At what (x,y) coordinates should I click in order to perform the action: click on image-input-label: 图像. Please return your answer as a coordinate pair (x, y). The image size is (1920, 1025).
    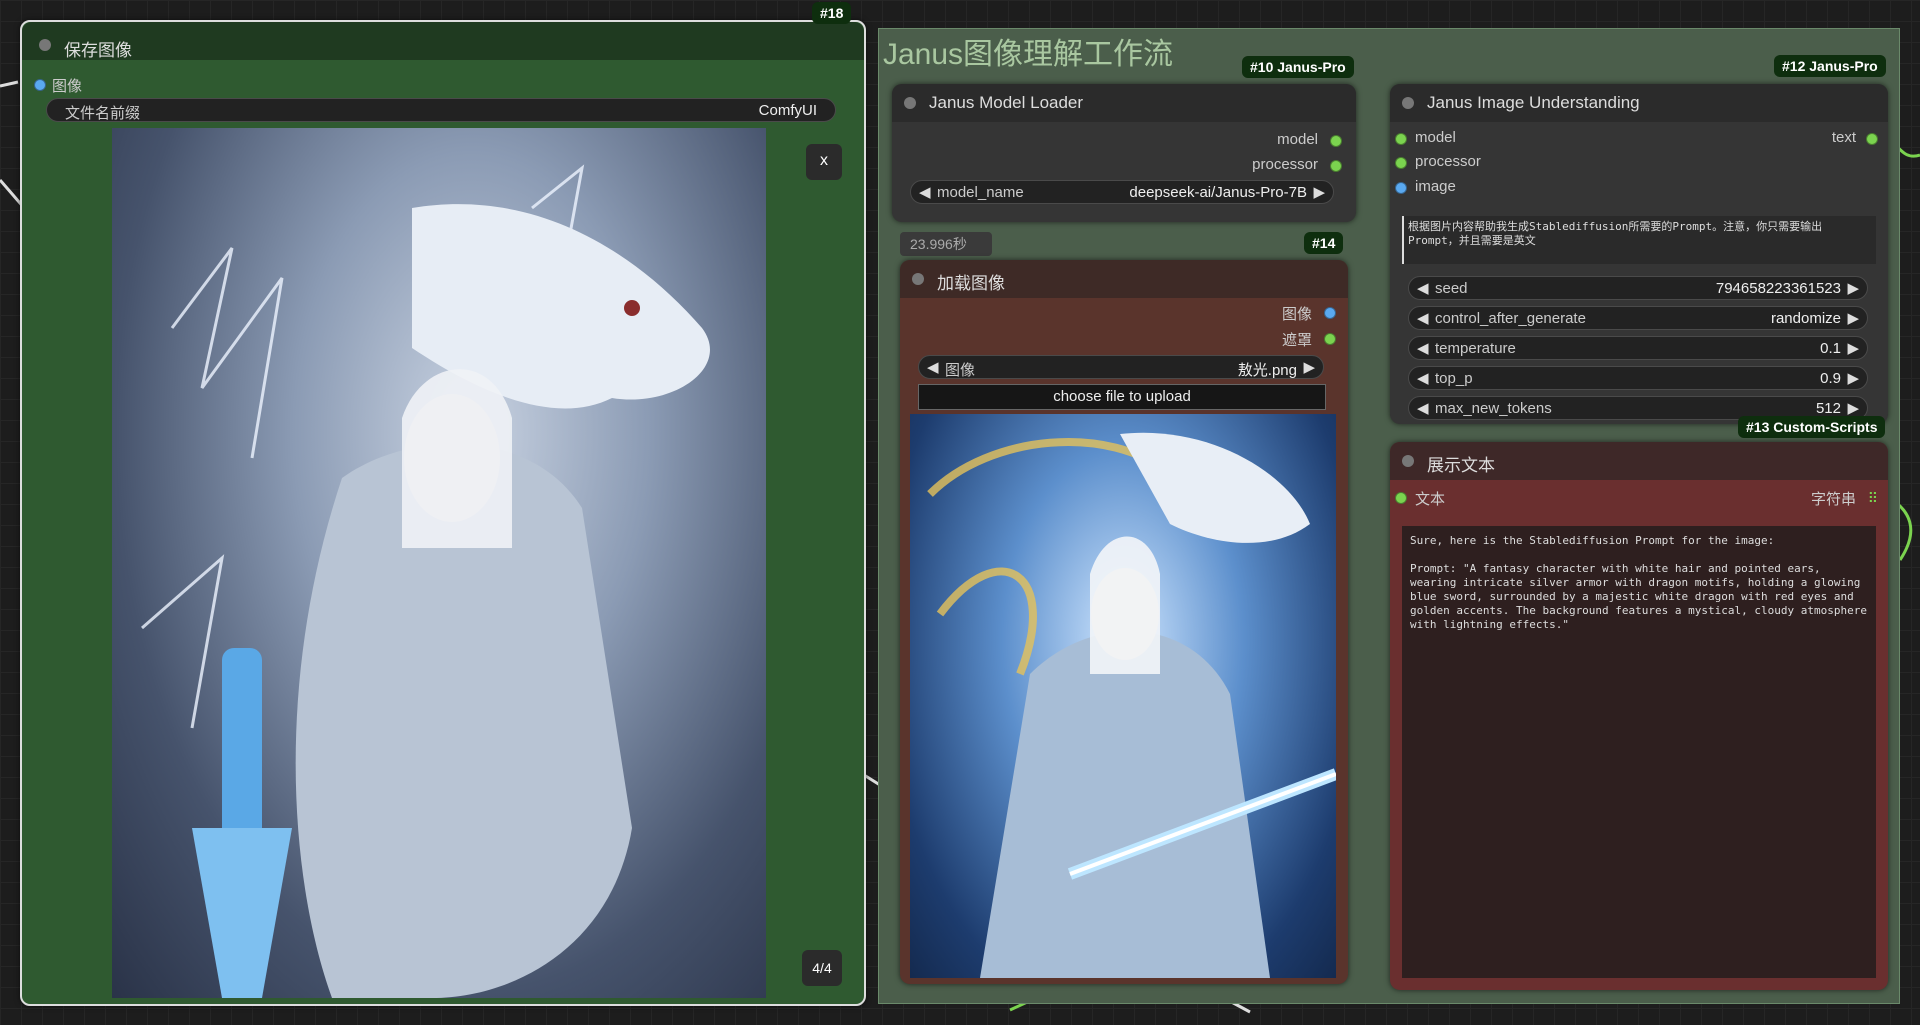
    Looking at the image, I should click on (67, 86).